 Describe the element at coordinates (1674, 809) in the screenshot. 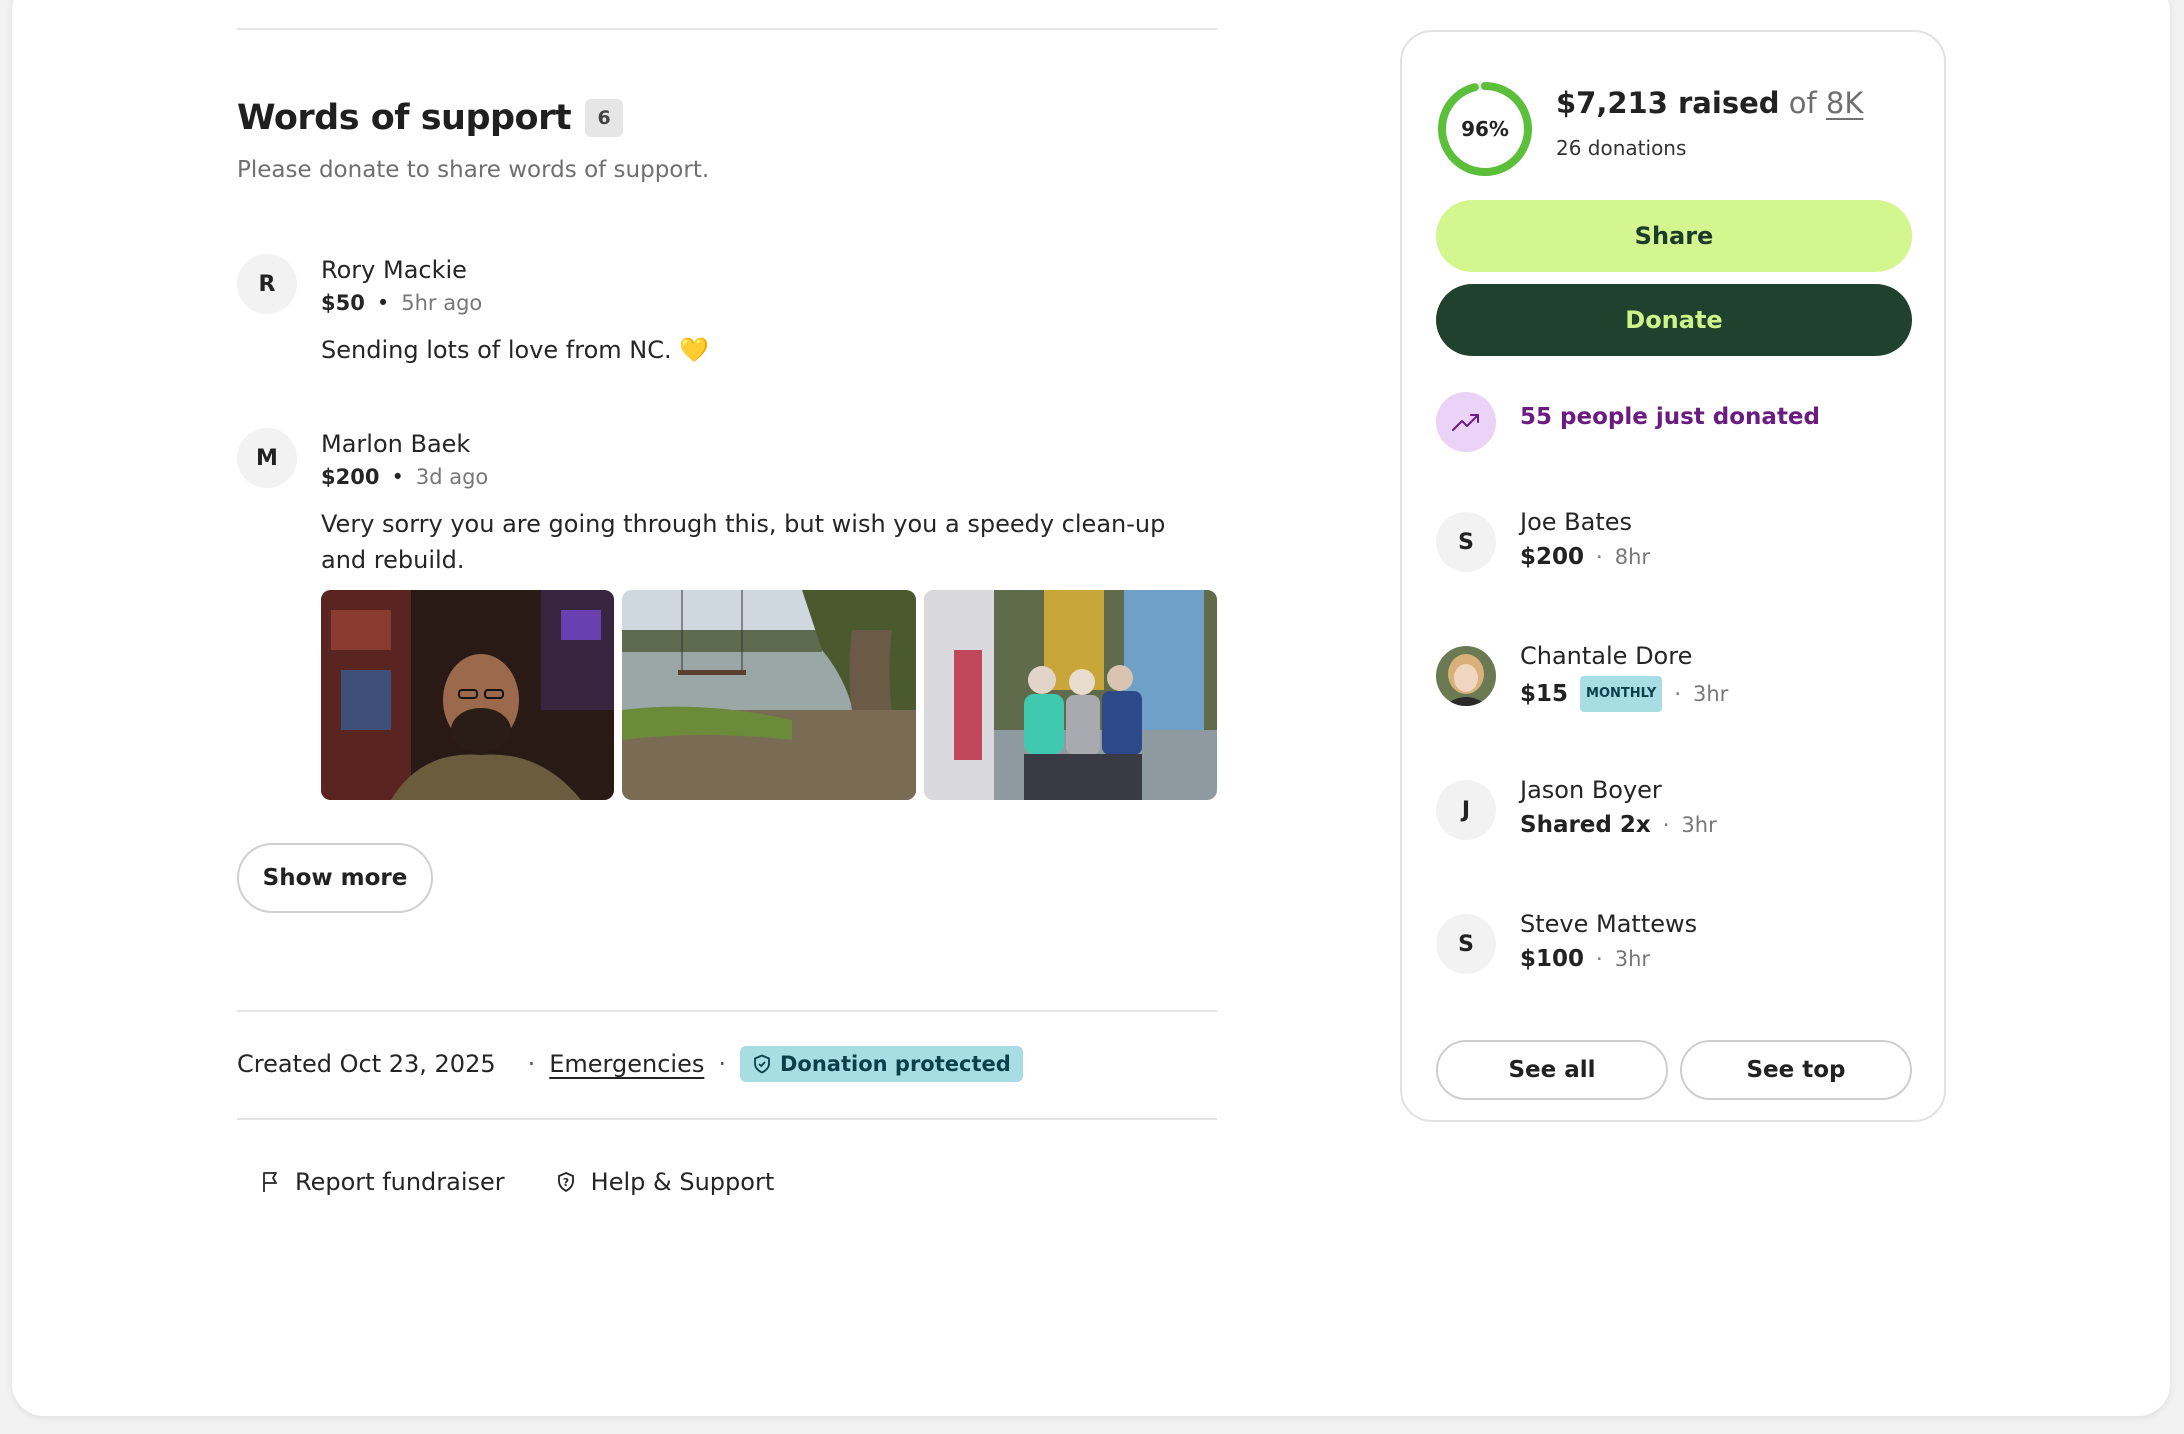

I see `donor-item: J Jason Boyer Shared 2x · 3hr` at that location.